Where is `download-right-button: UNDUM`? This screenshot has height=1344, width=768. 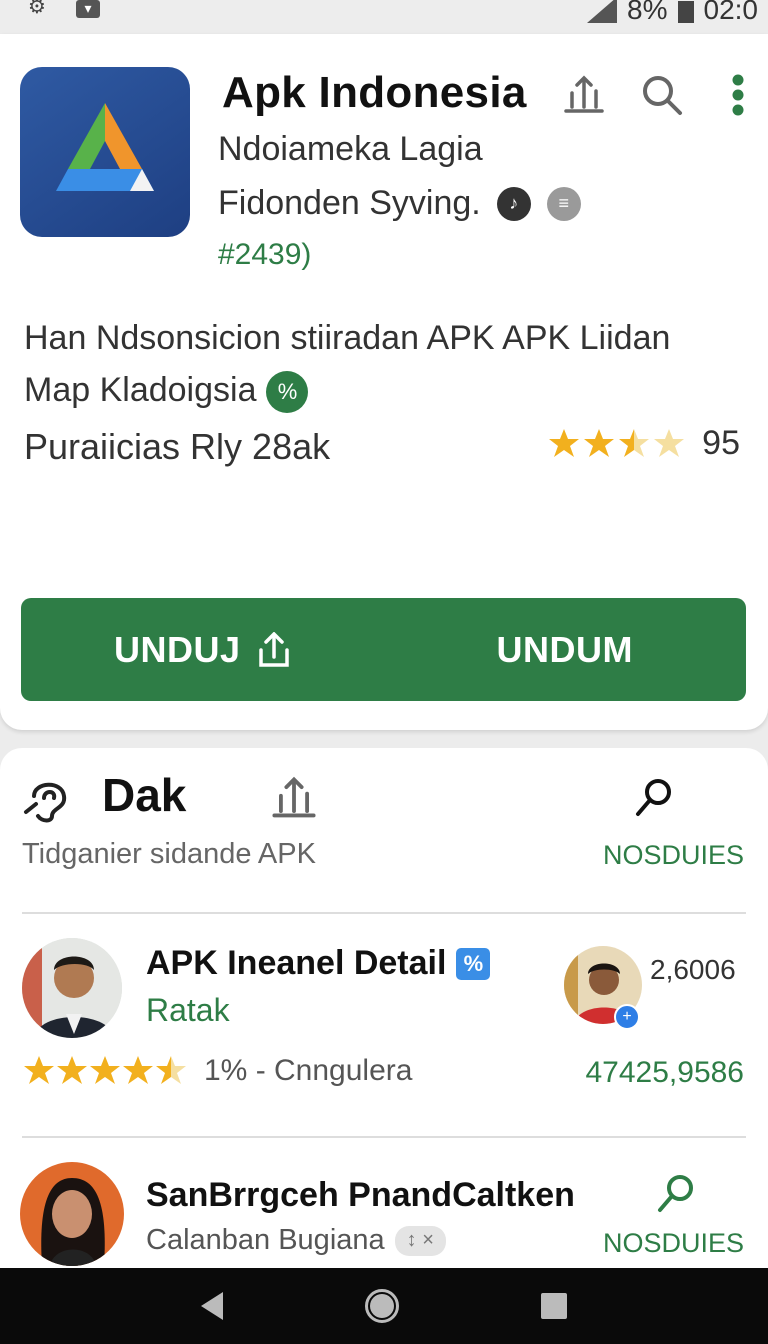 download-right-button: UNDUM is located at coordinates (565, 650).